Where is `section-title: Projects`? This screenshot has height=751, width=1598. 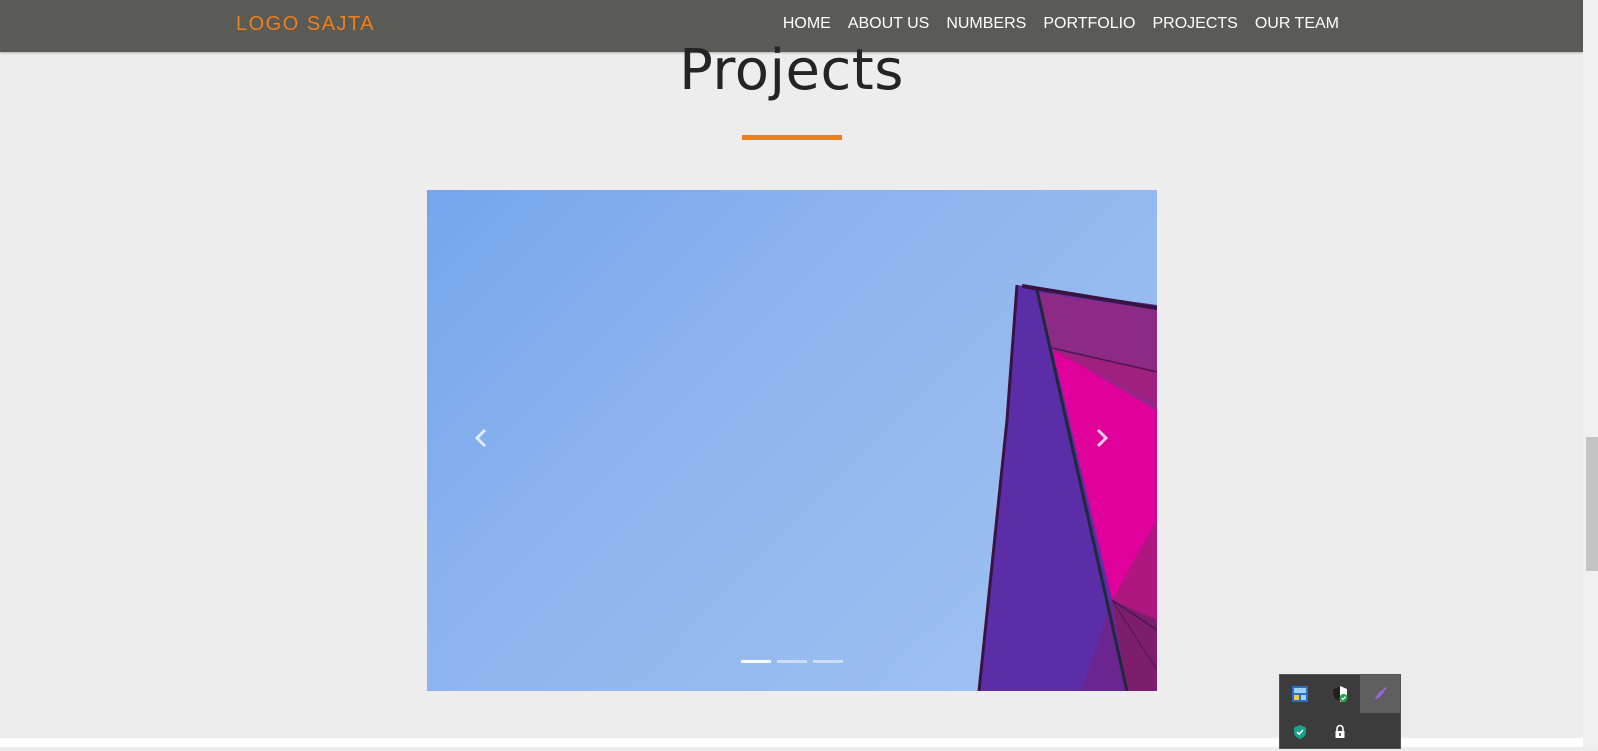
section-title: Projects is located at coordinates (791, 70).